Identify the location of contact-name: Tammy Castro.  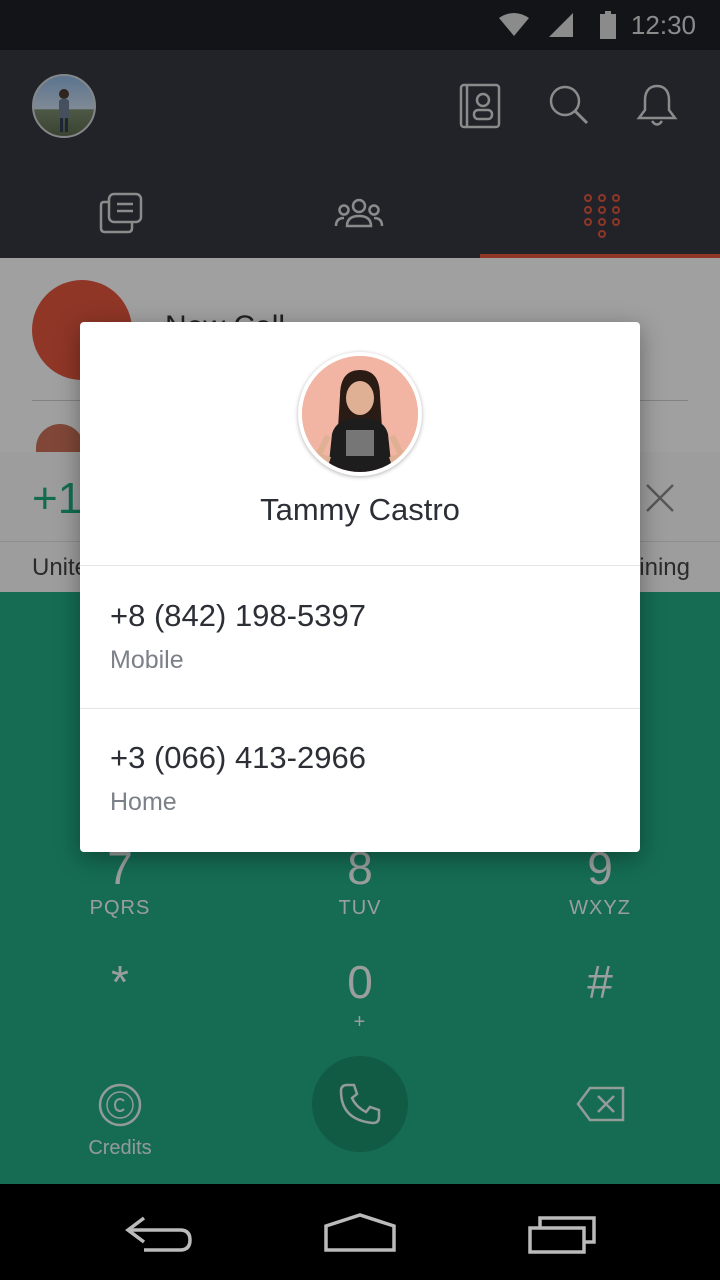
(360, 509).